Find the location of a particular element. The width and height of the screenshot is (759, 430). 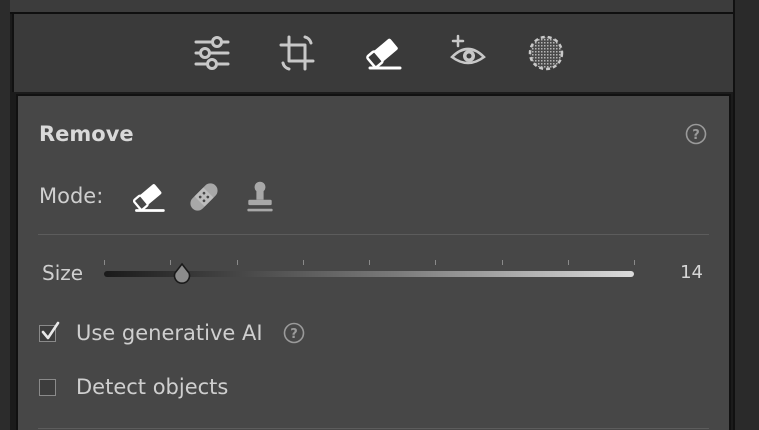

size-slider is located at coordinates (369, 272).